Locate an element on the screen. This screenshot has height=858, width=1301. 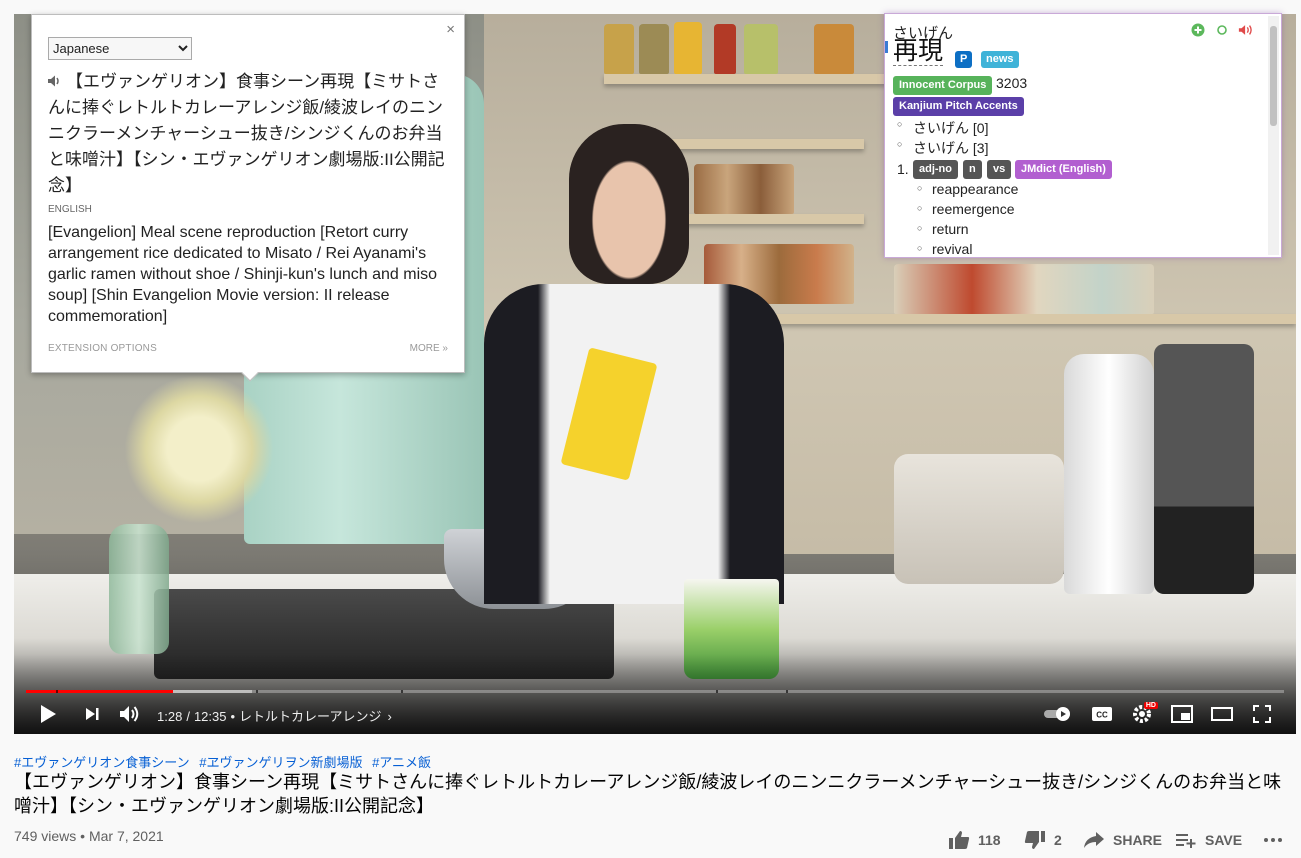
add-note-icon is located at coordinates (1198, 30).